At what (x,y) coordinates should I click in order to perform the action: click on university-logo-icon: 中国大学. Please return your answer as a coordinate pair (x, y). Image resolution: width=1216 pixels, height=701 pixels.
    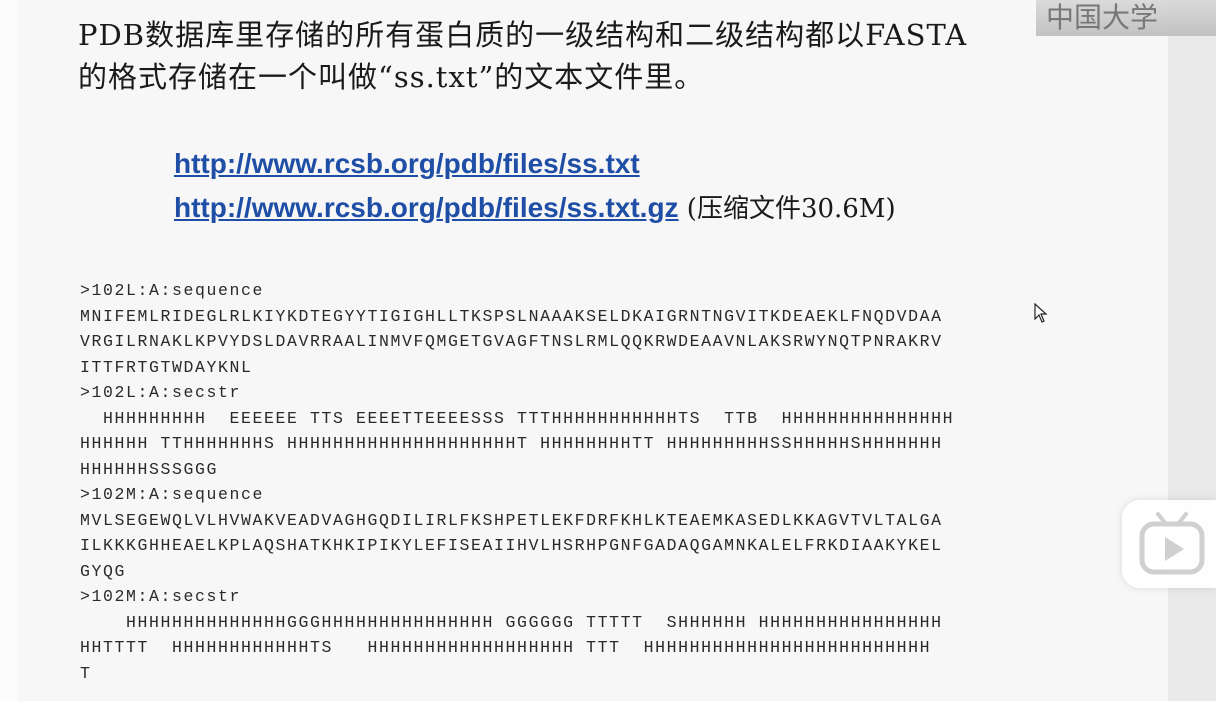
    Looking at the image, I should click on (1126, 18).